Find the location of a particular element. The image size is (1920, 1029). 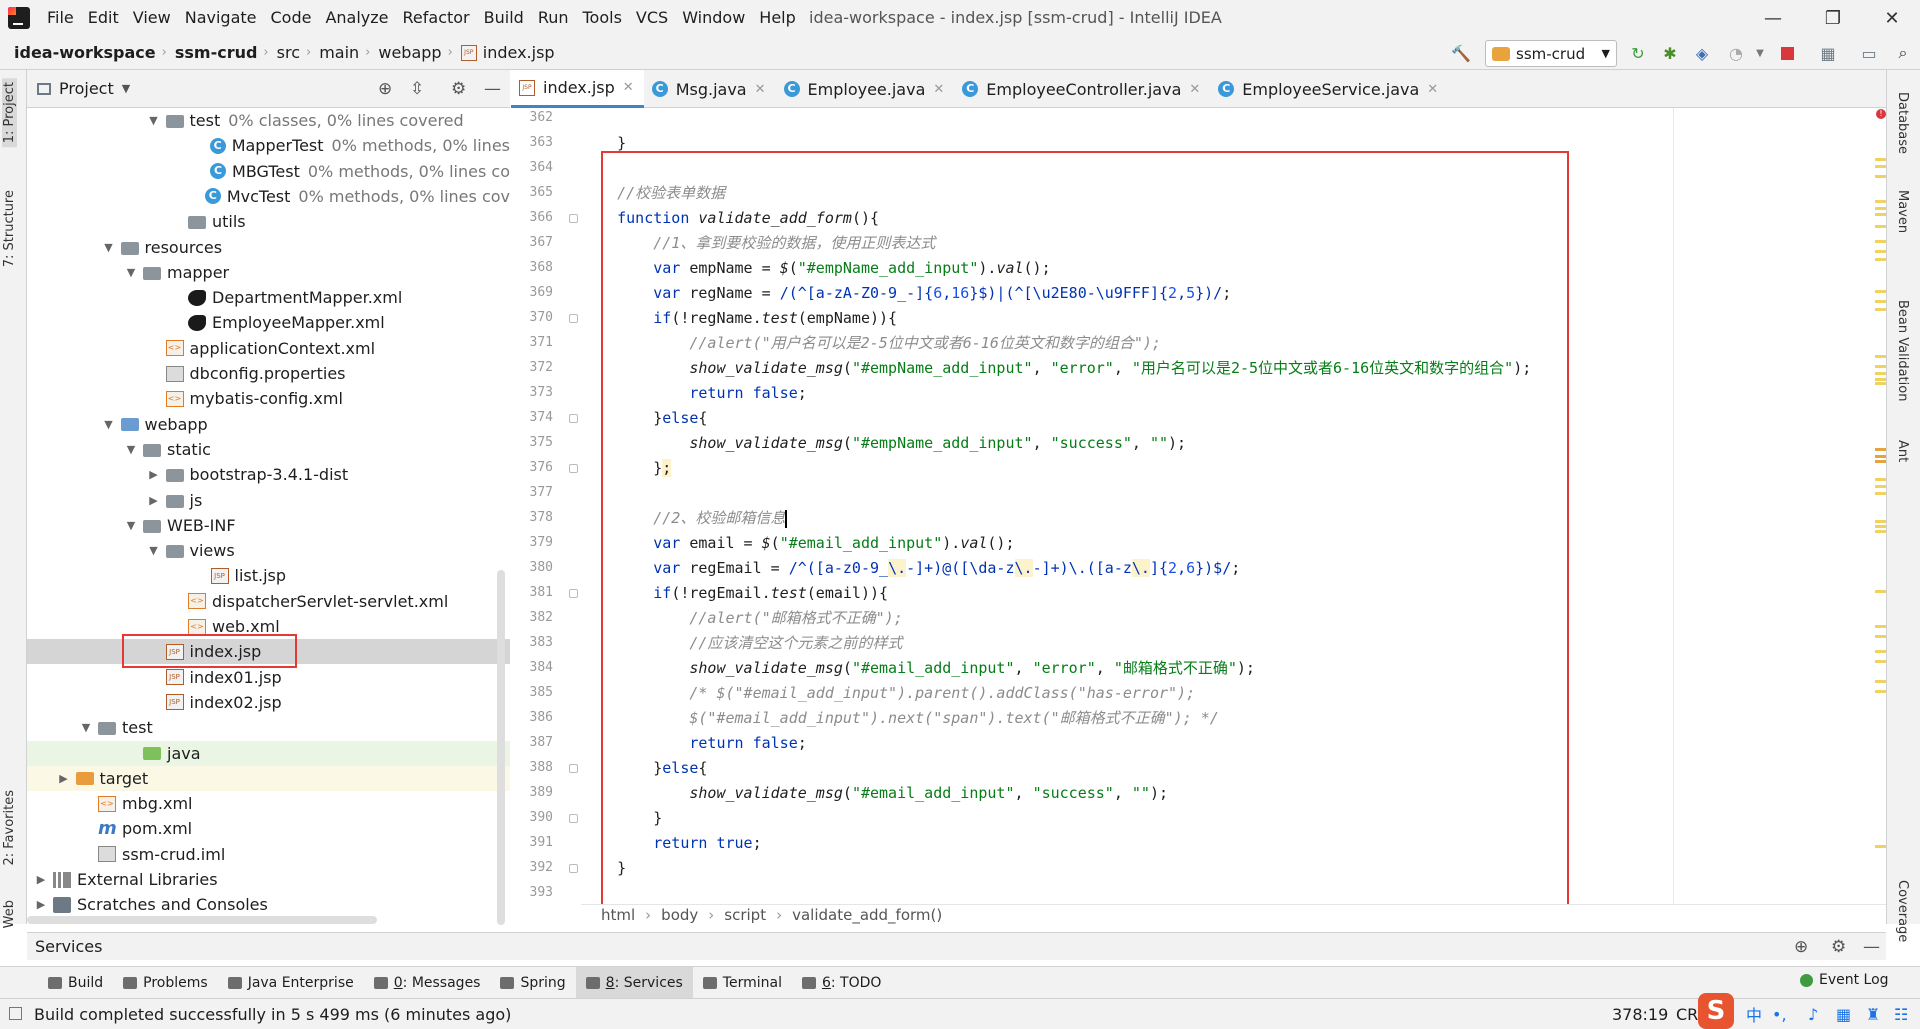

menu-analyze: Analyze is located at coordinates (356, 18).